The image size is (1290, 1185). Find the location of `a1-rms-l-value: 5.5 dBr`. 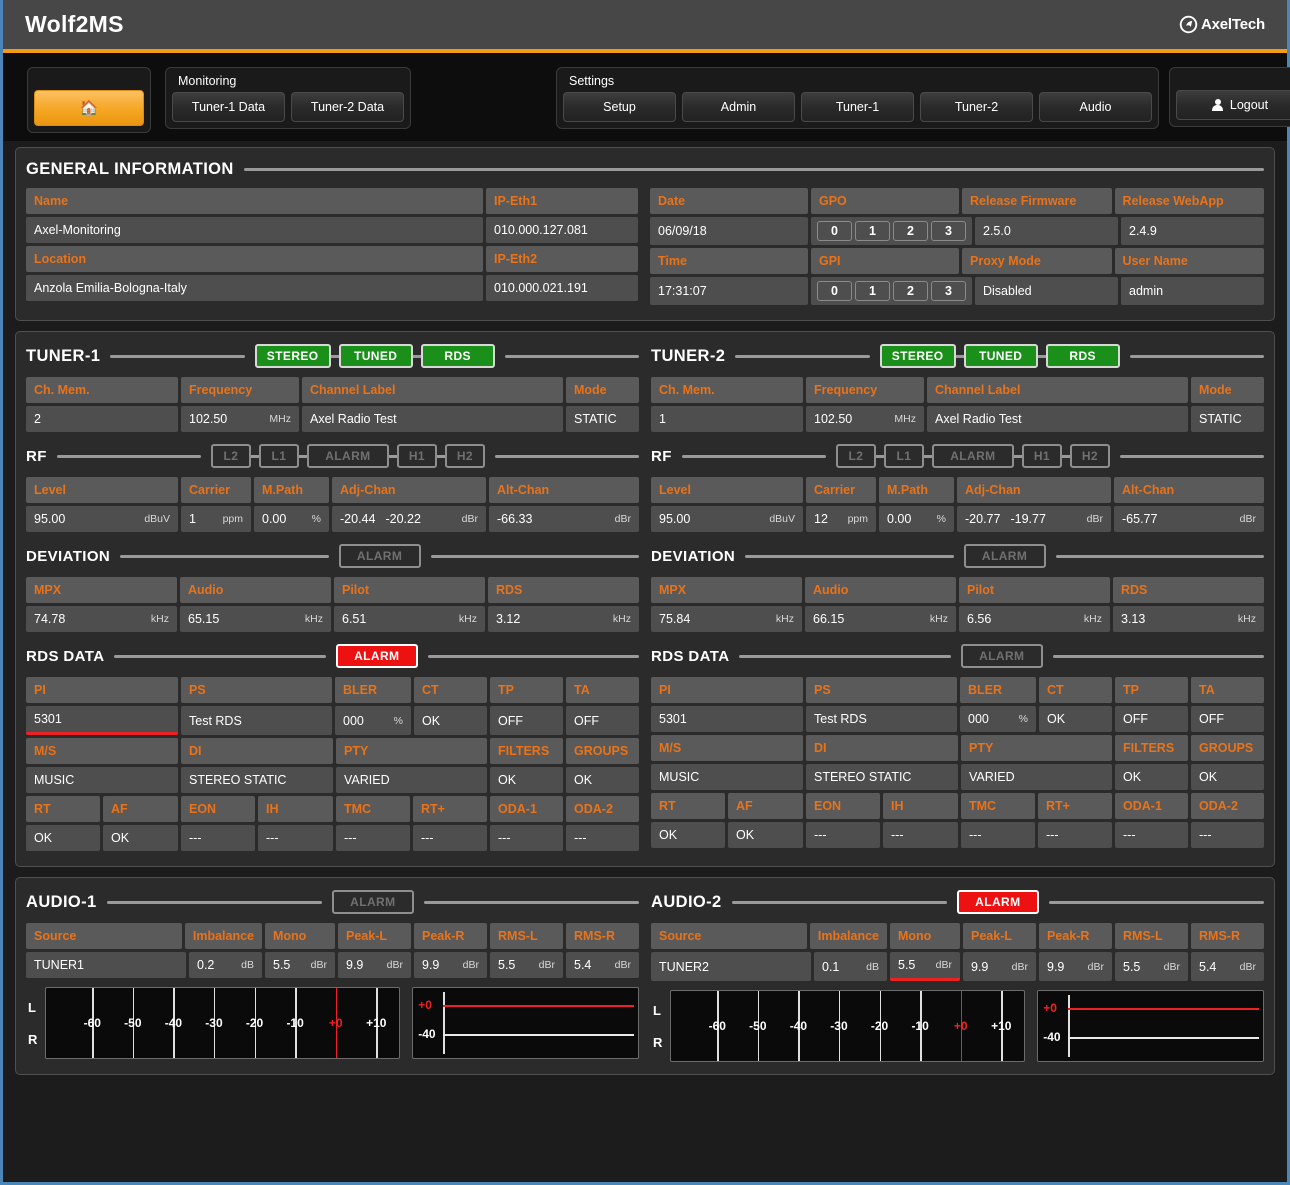

a1-rms-l-value: 5.5 dBr is located at coordinates (526, 965).